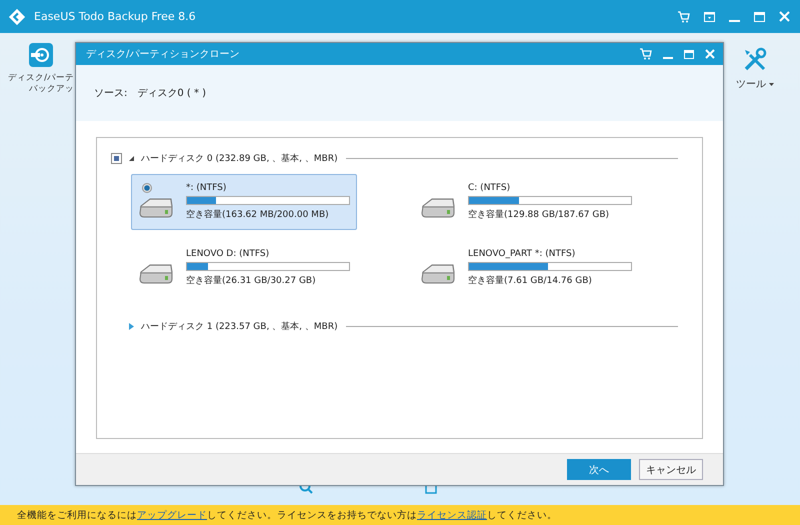 The width and height of the screenshot is (800, 525). What do you see at coordinates (111, 93) in the screenshot?
I see `source-label: ソース:` at bounding box center [111, 93].